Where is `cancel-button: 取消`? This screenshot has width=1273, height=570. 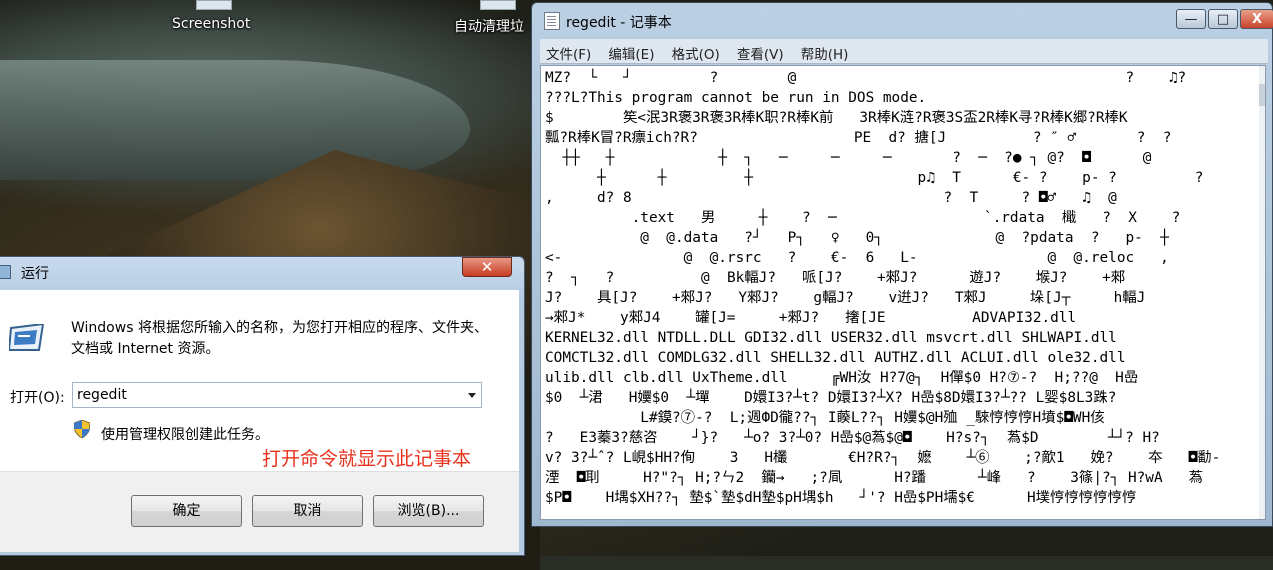 cancel-button: 取消 is located at coordinates (307, 511).